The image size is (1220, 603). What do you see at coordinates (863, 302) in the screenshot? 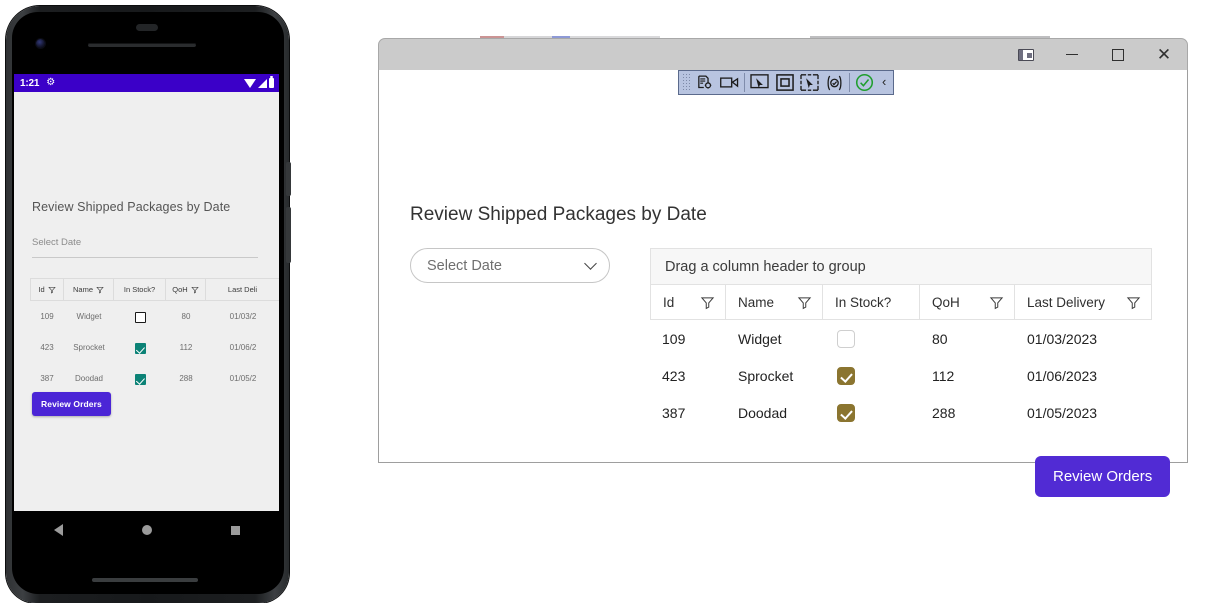
I see `column-label-in-stock: In Stock?` at bounding box center [863, 302].